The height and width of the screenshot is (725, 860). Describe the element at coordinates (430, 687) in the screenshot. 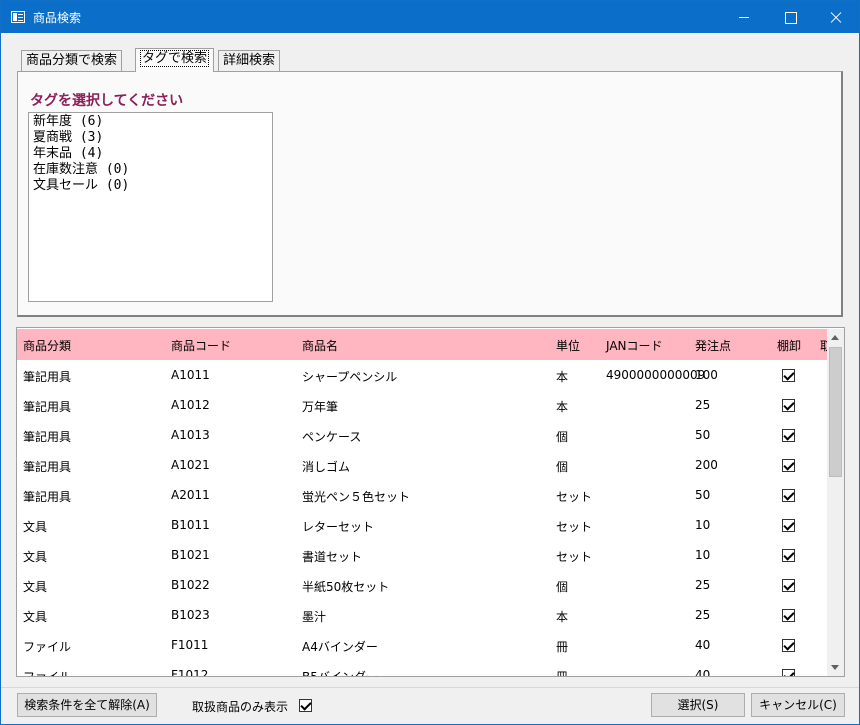

I see `footer-divider` at that location.